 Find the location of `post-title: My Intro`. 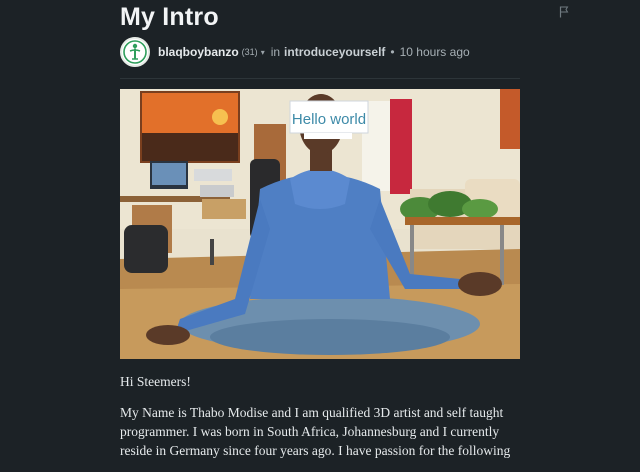

post-title: My Intro is located at coordinates (169, 17).